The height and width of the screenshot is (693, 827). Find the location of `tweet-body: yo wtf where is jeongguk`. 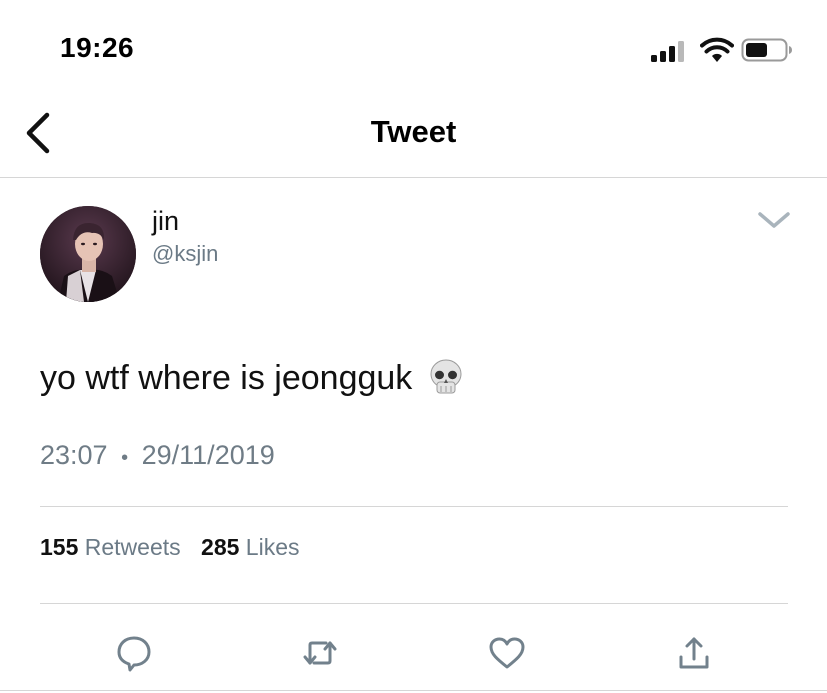

tweet-body: yo wtf where is jeongguk is located at coordinates (226, 377).